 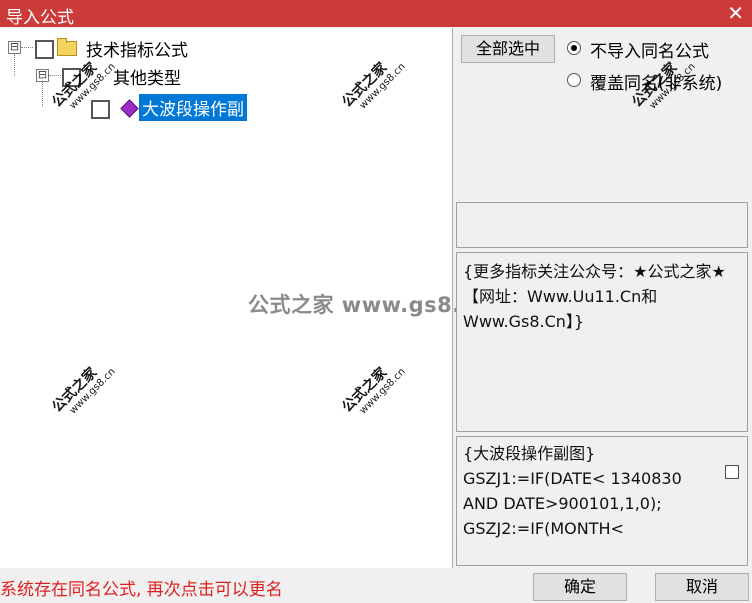 I want to click on title-bar: 导入公式 ✕, so click(x=376, y=14).